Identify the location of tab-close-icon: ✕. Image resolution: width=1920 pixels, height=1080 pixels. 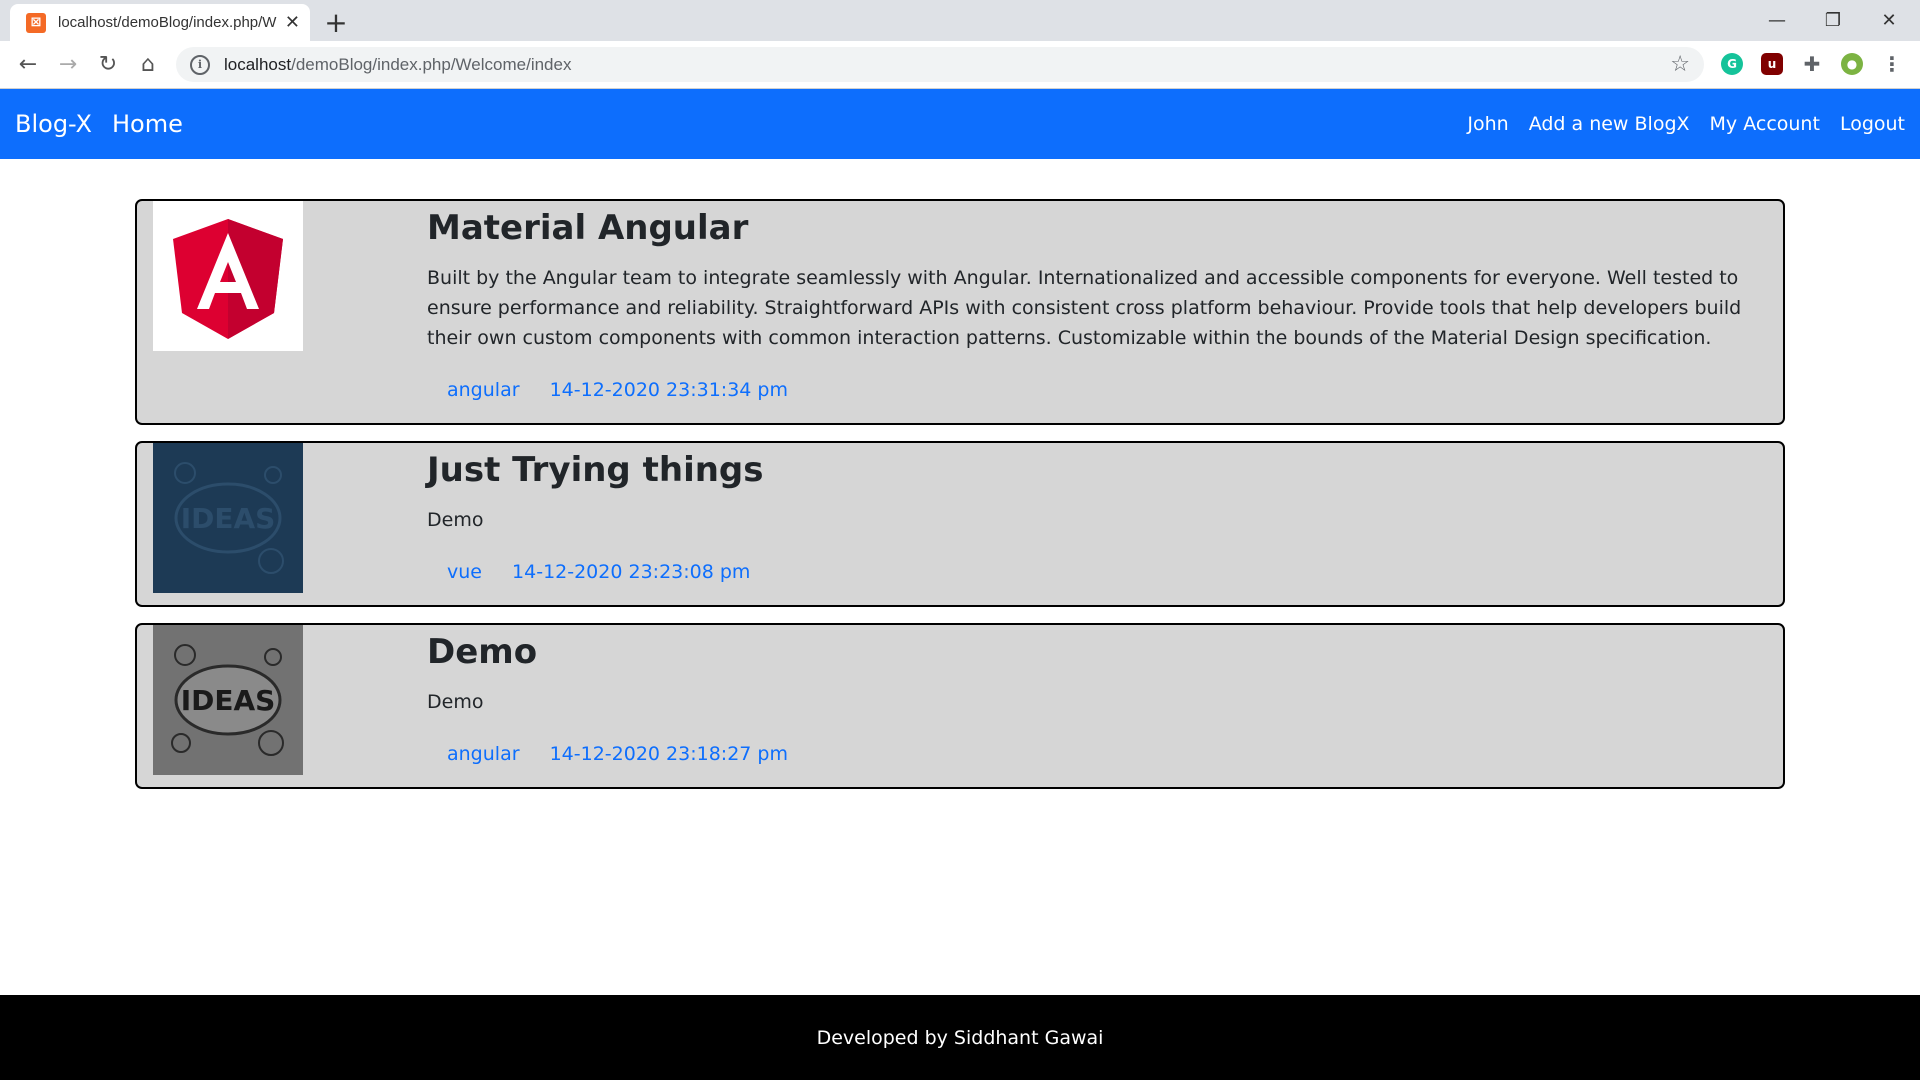
(292, 22).